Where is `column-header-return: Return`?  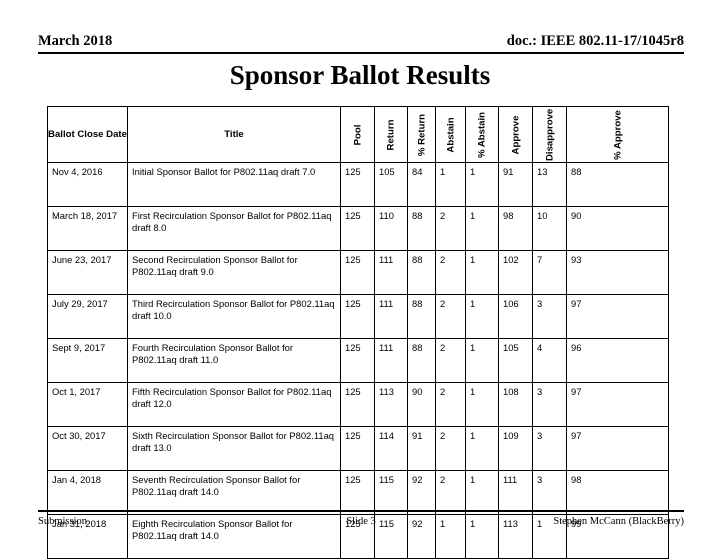
column-header-return: Return is located at coordinates (391, 134).